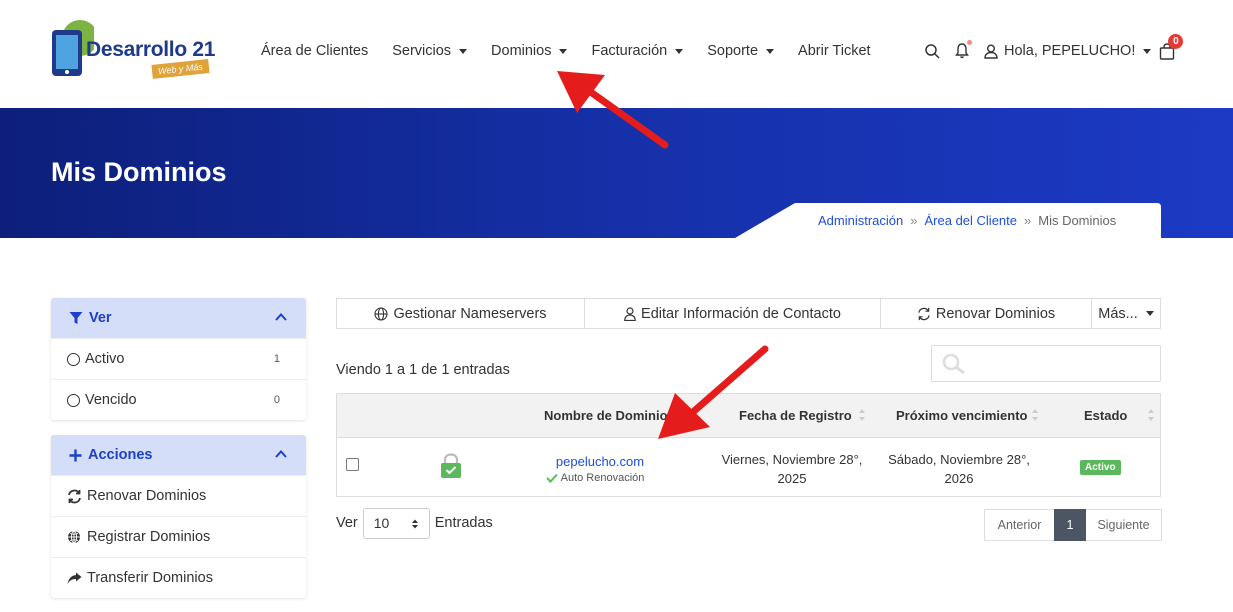 The image size is (1233, 612). What do you see at coordinates (963, 50) in the screenshot?
I see `bell-icon` at bounding box center [963, 50].